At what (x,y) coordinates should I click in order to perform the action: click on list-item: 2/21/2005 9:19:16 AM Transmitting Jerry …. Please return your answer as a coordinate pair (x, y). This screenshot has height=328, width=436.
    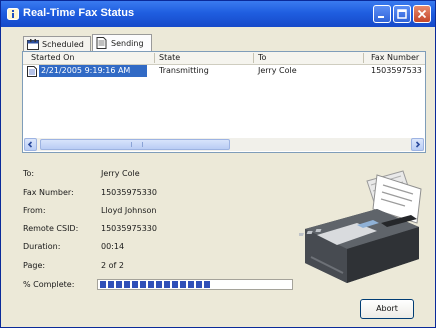
    Looking at the image, I should click on (224, 71).